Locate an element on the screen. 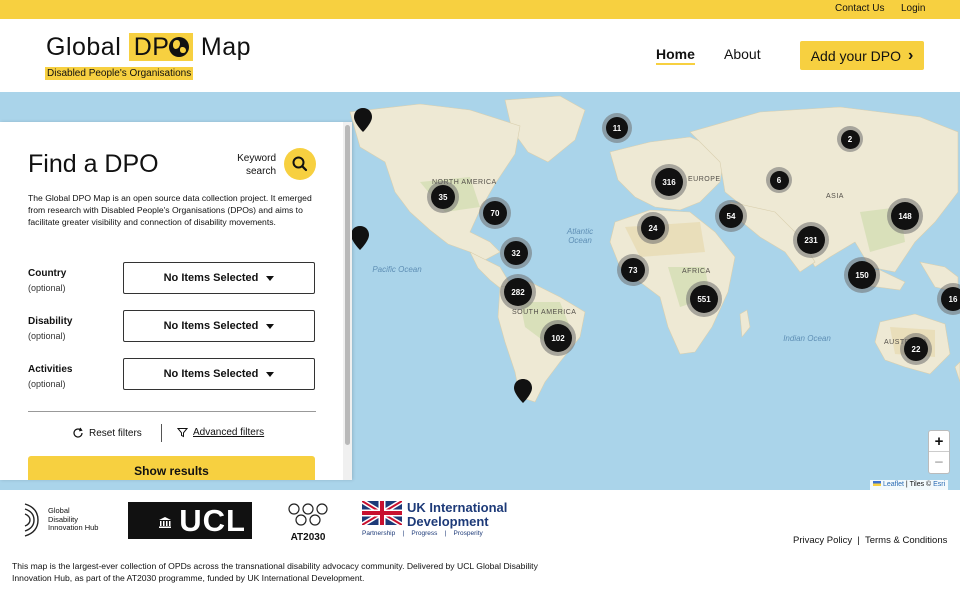  nav-about: About is located at coordinates (742, 54).